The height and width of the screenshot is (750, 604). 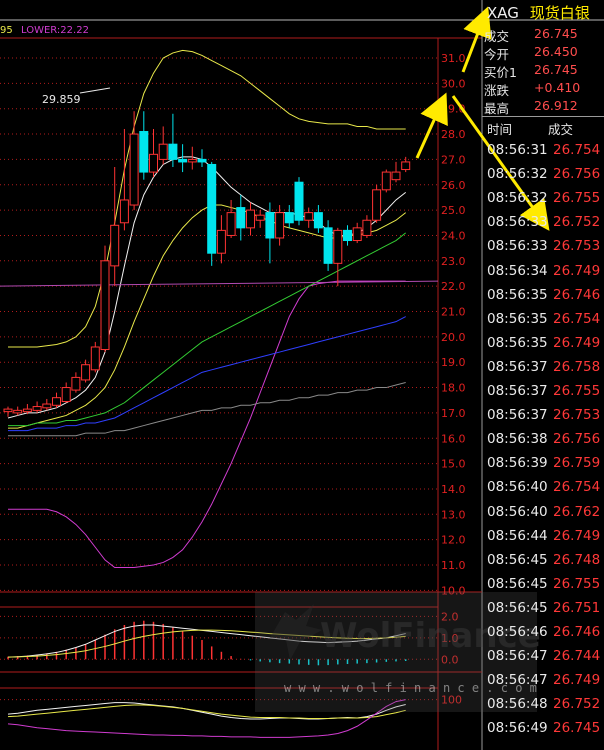 I want to click on y-tick-label: 14.0, so click(x=453, y=489).